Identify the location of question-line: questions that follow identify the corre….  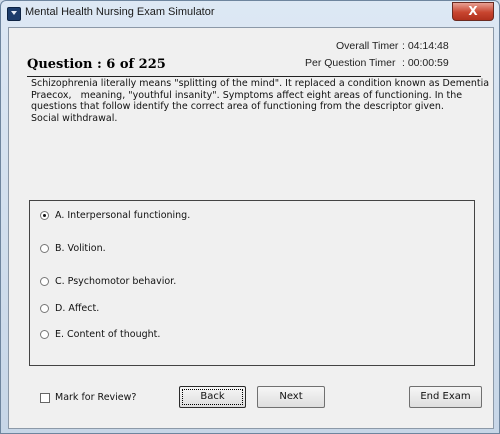
(237, 107).